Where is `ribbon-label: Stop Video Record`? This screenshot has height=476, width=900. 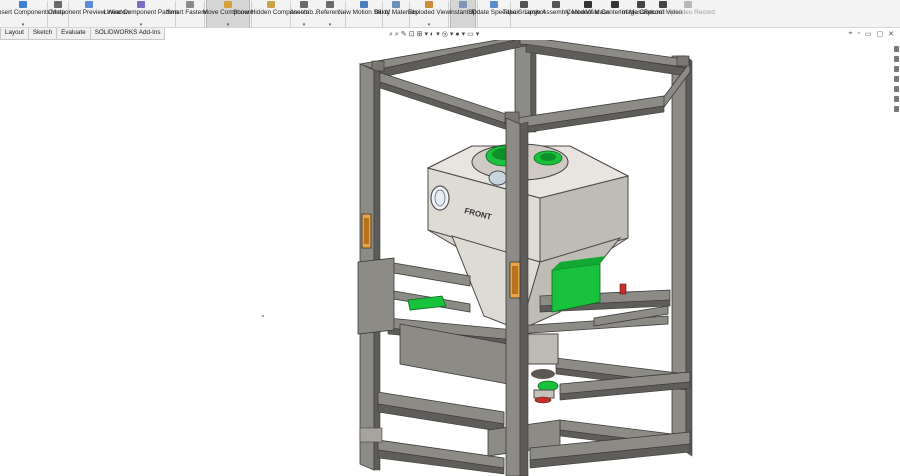 ribbon-label: Stop Video Record is located at coordinates (688, 12).